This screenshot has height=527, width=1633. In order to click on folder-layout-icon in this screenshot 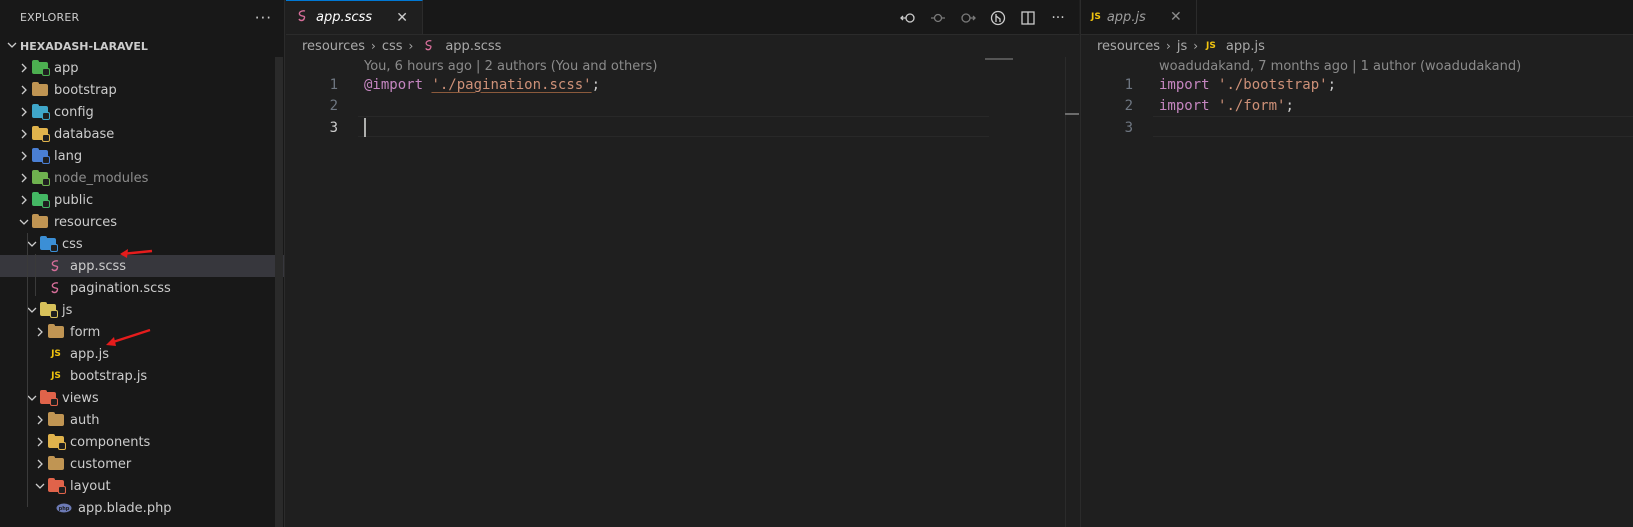, I will do `click(57, 486)`.